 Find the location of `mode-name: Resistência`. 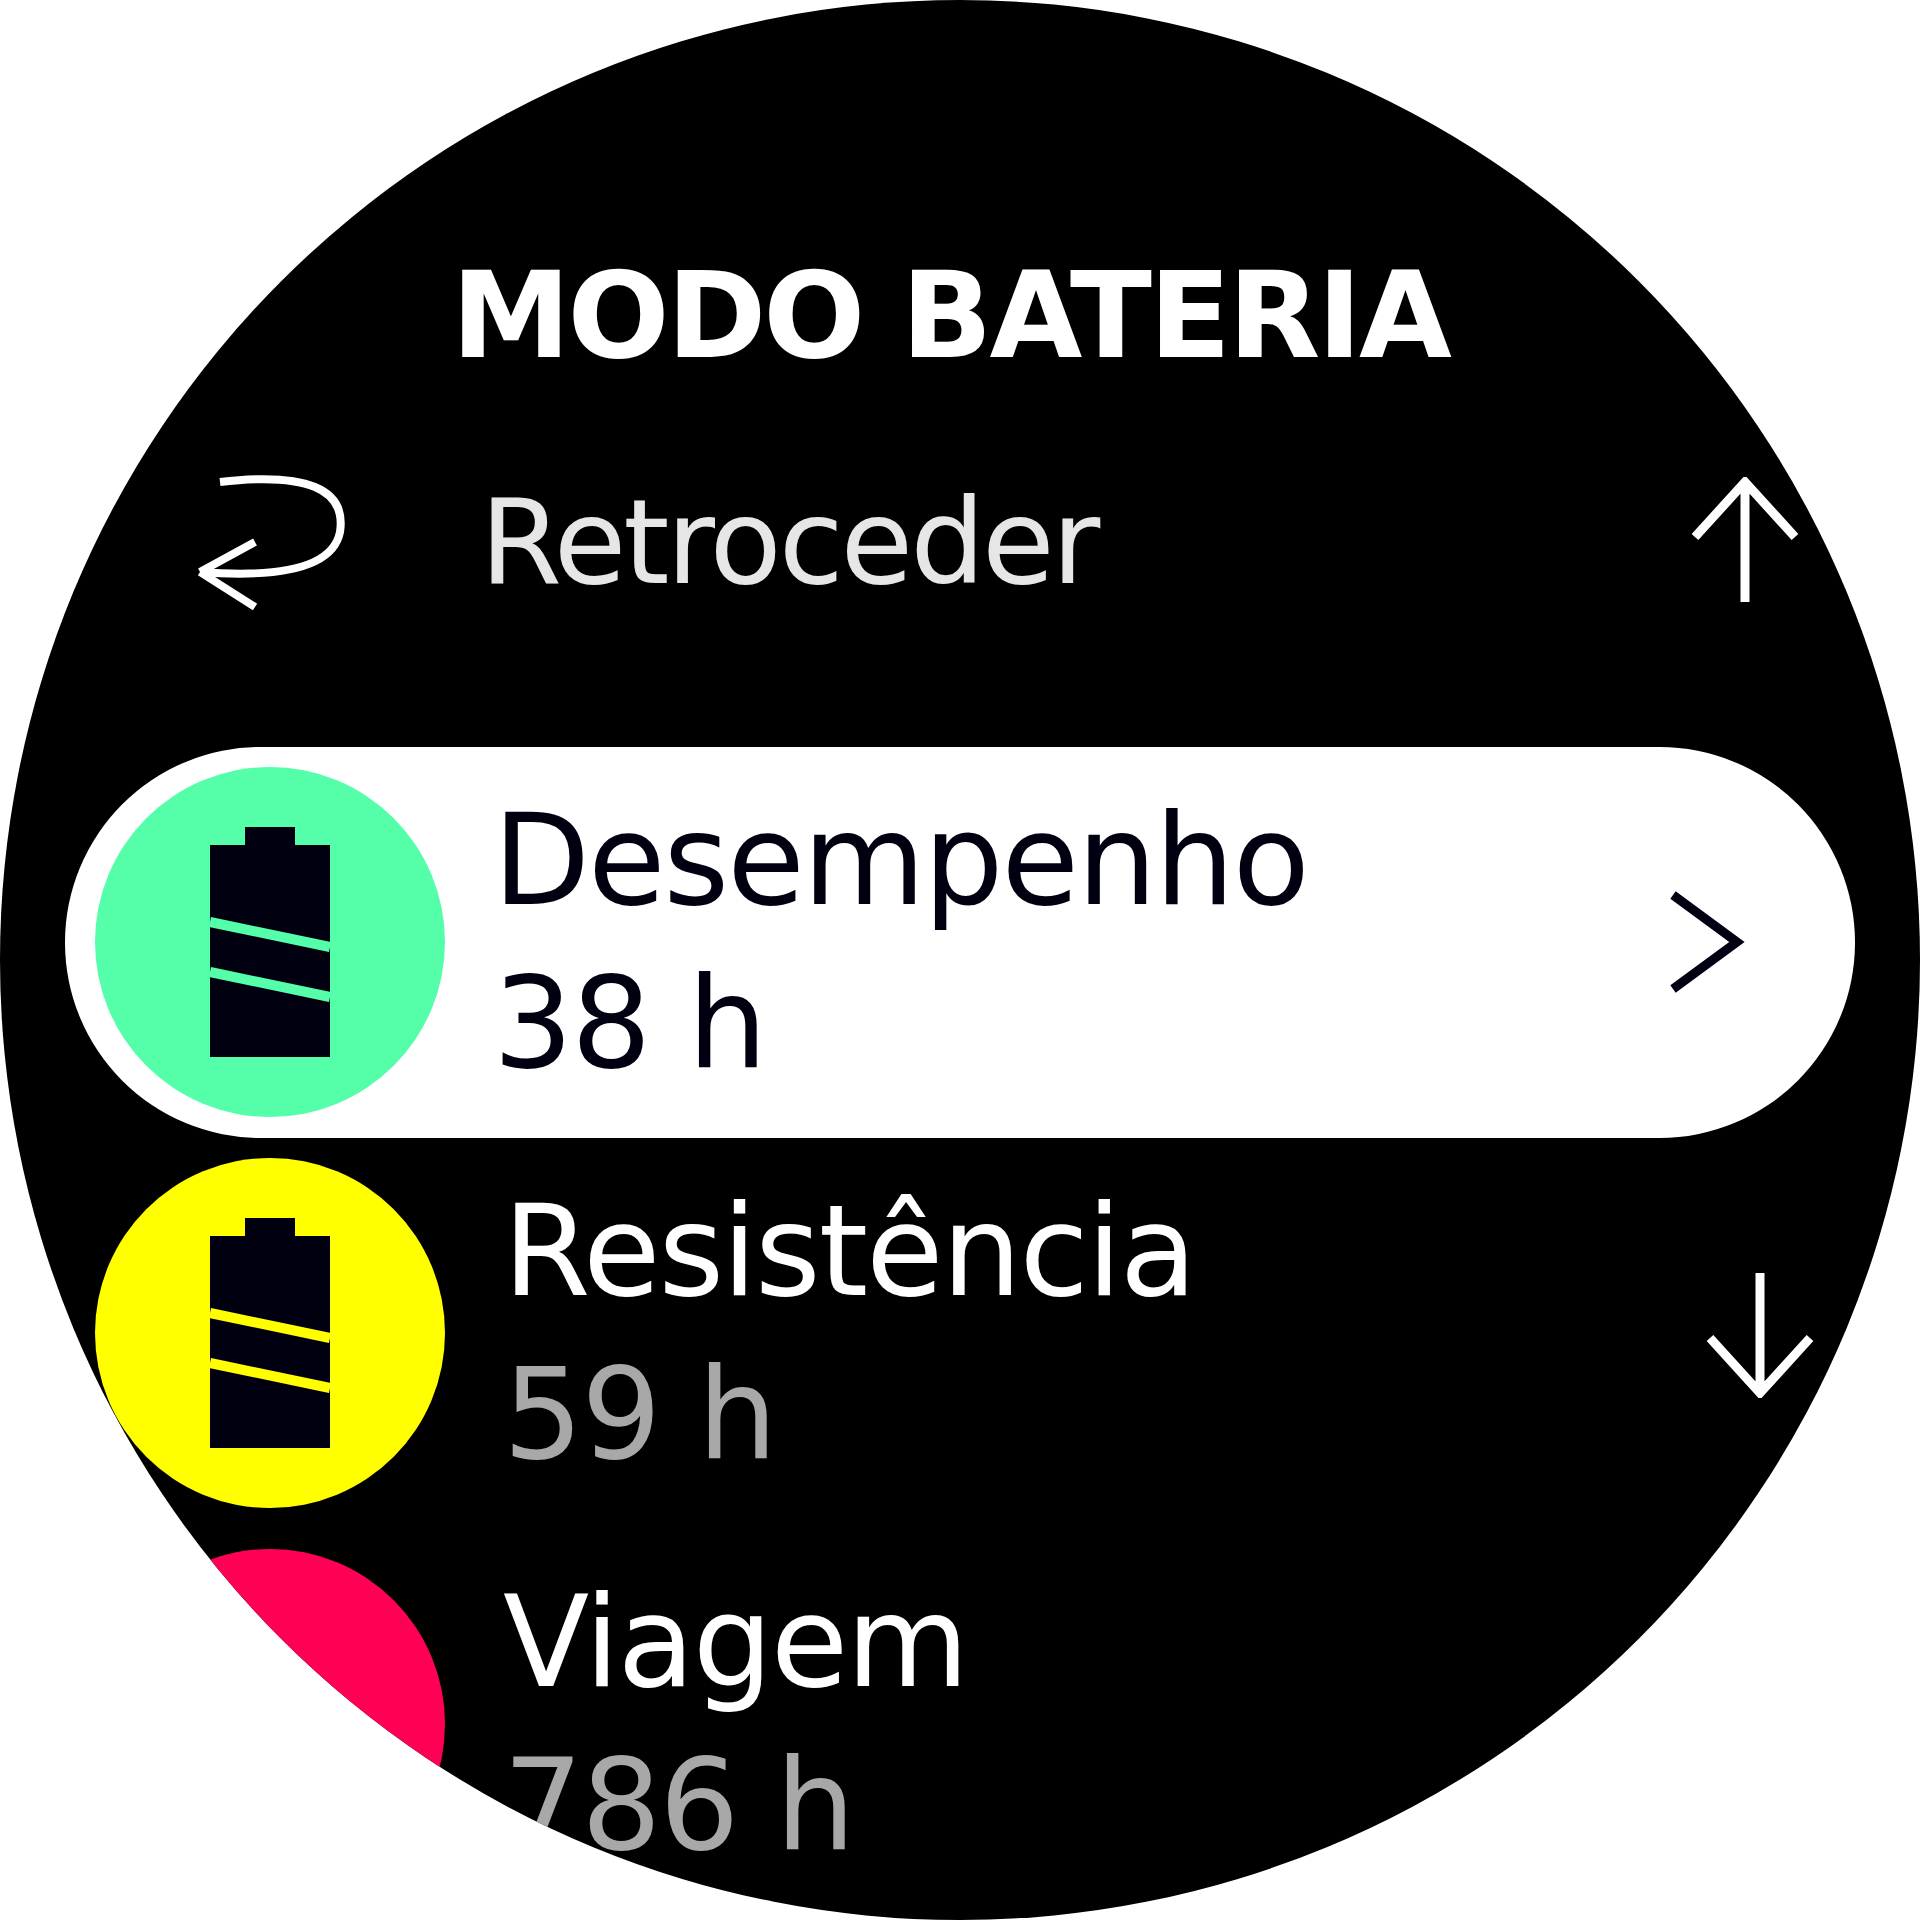

mode-name: Resistência is located at coordinates (849, 1251).